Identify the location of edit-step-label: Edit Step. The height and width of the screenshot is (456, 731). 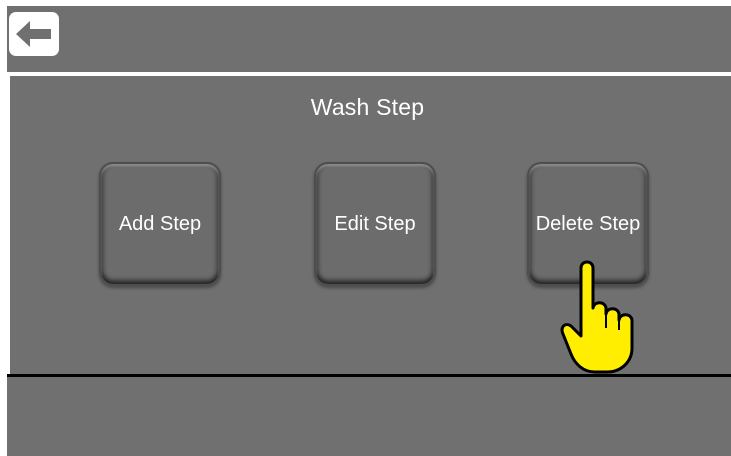
(375, 223).